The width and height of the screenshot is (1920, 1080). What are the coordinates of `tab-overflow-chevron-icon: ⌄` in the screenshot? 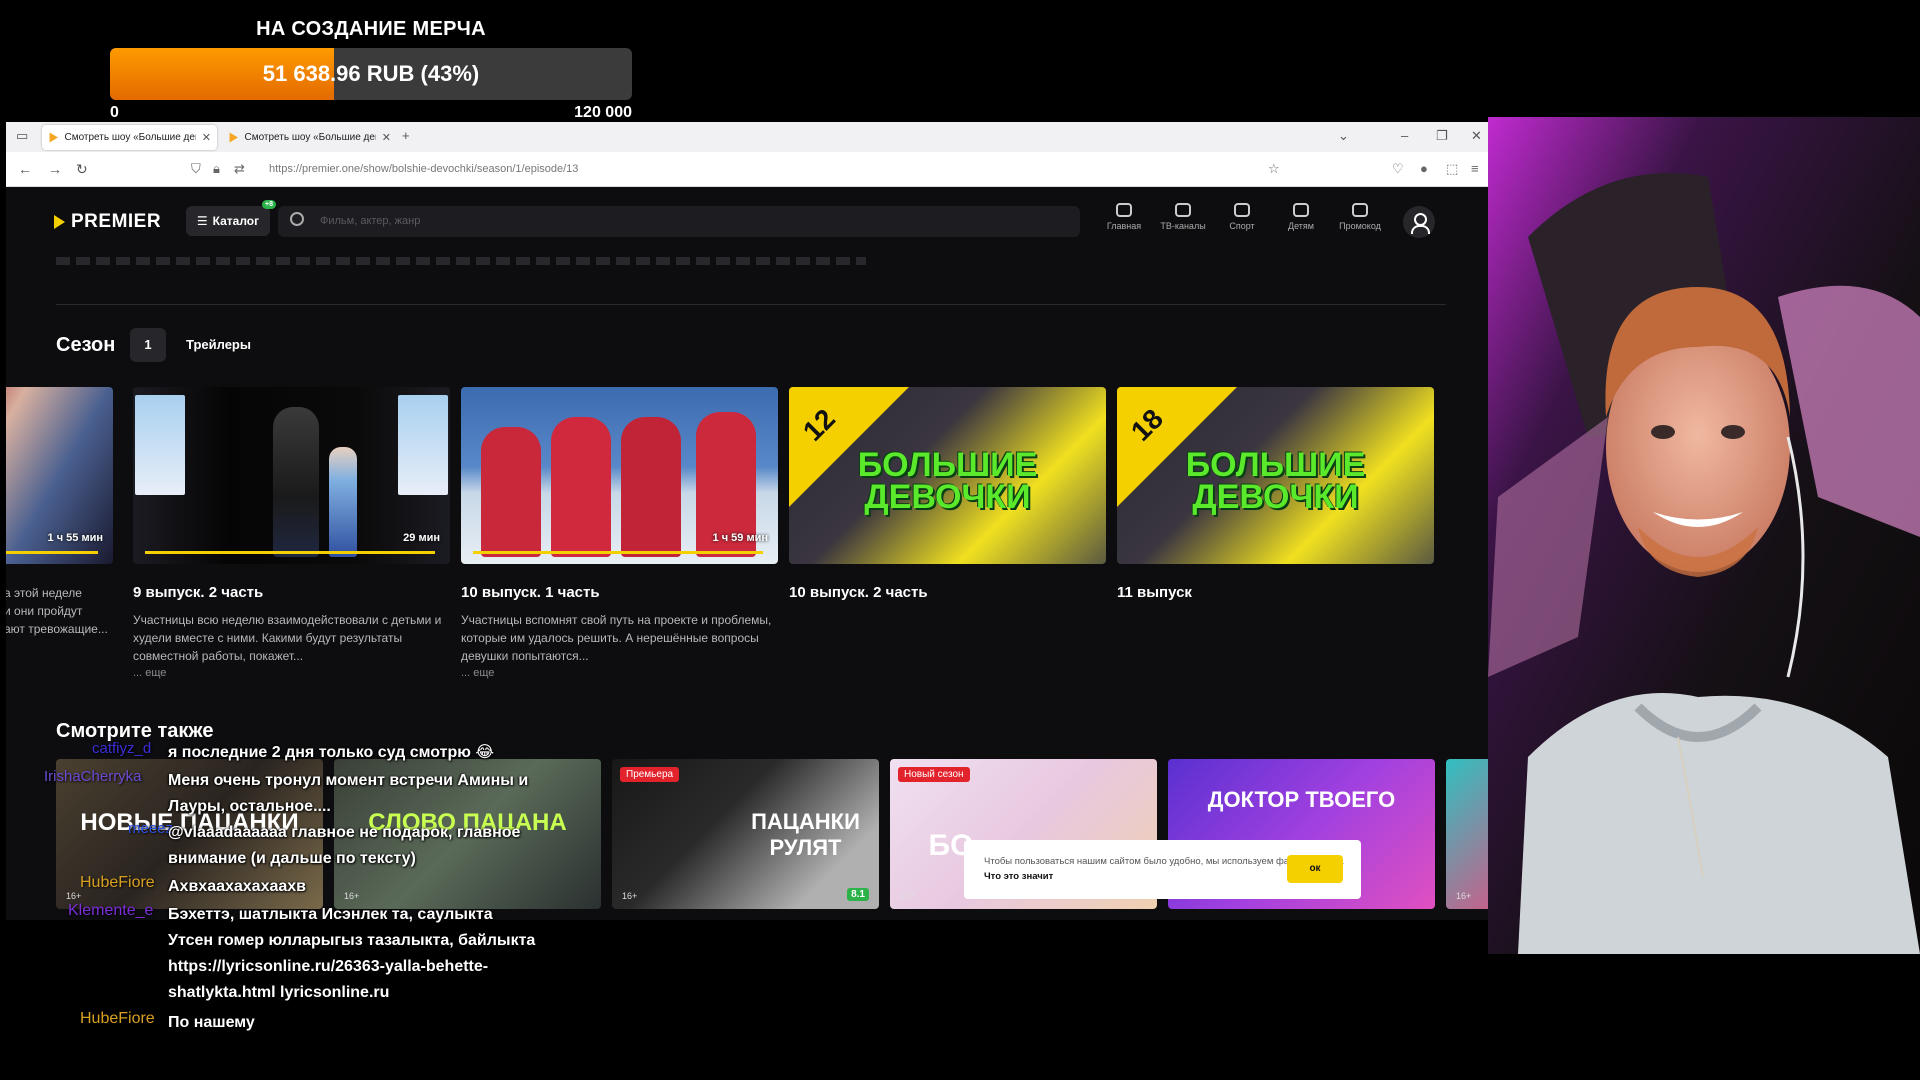 It's located at (1343, 136).